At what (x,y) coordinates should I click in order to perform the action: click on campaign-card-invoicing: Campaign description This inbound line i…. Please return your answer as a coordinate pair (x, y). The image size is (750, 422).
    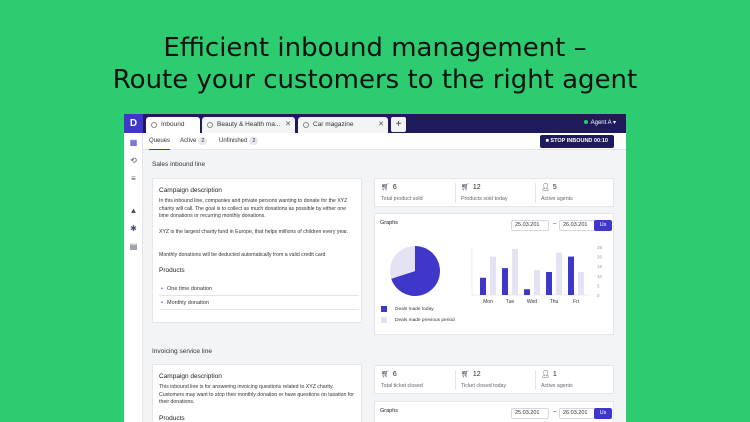
    Looking at the image, I should click on (257, 393).